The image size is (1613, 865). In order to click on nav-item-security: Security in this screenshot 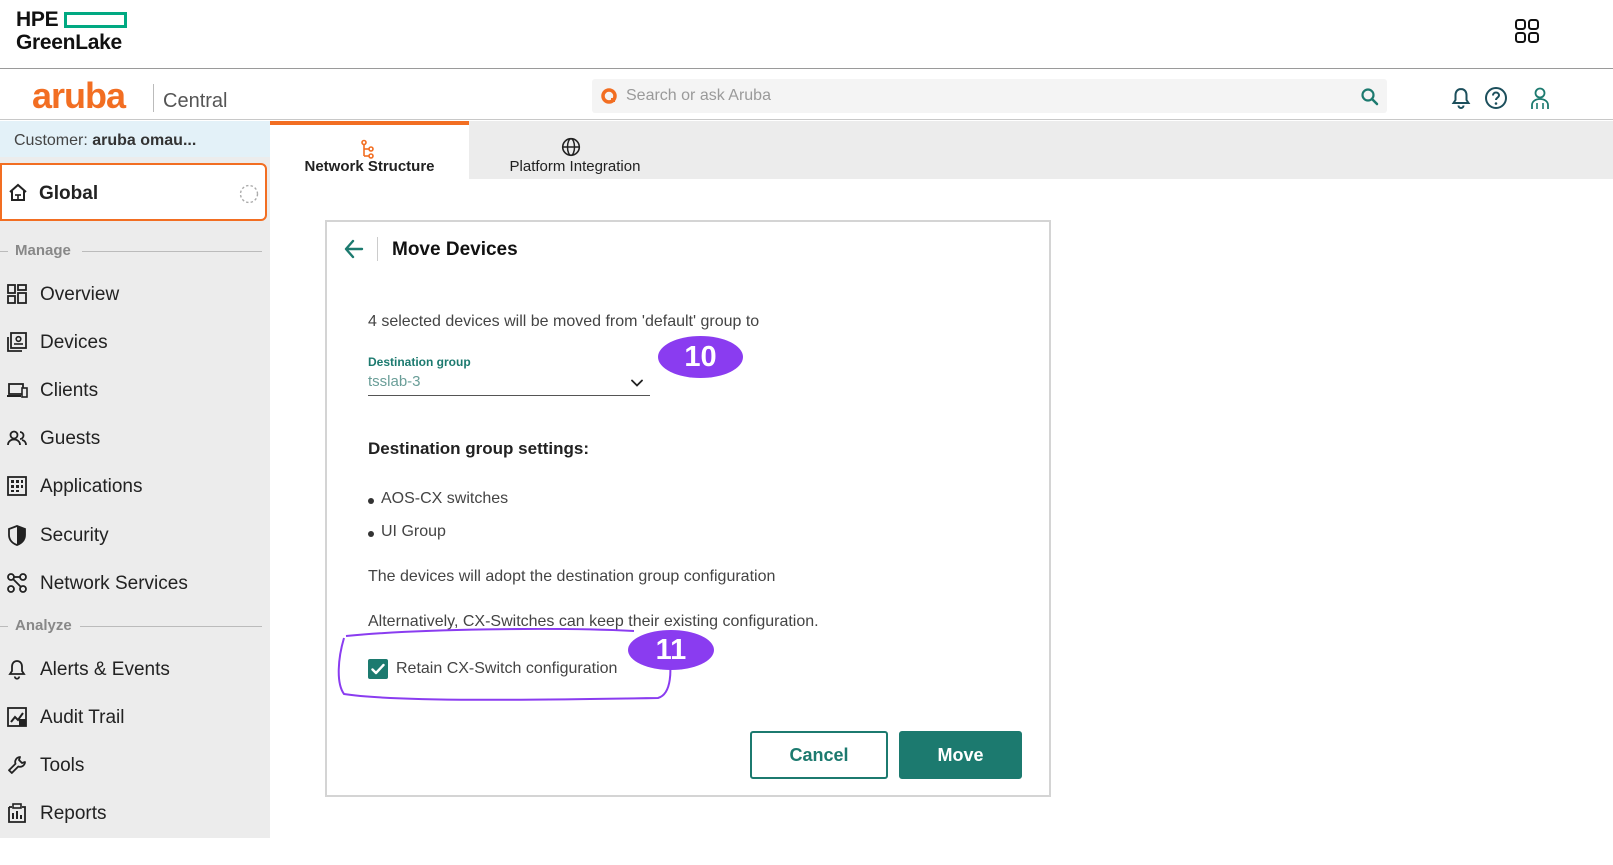, I will do `click(135, 535)`.